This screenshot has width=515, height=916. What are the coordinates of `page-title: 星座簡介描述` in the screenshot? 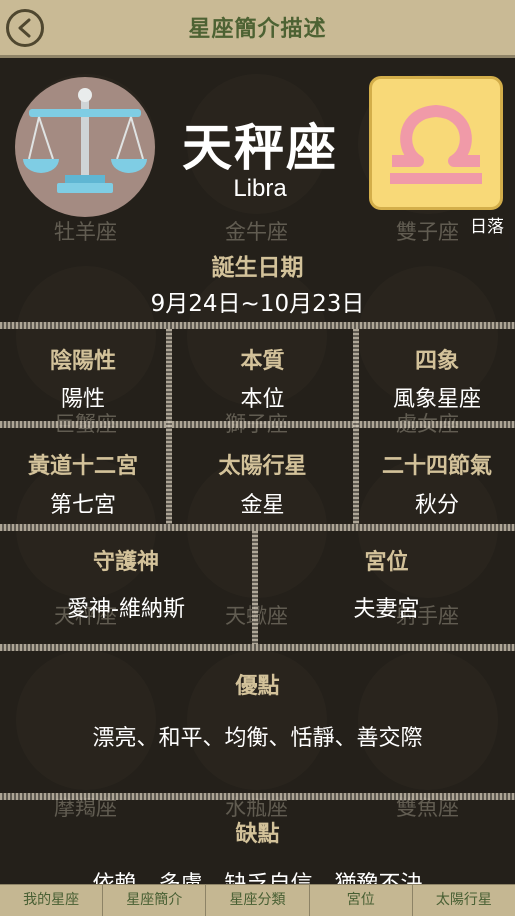 It's located at (257, 29).